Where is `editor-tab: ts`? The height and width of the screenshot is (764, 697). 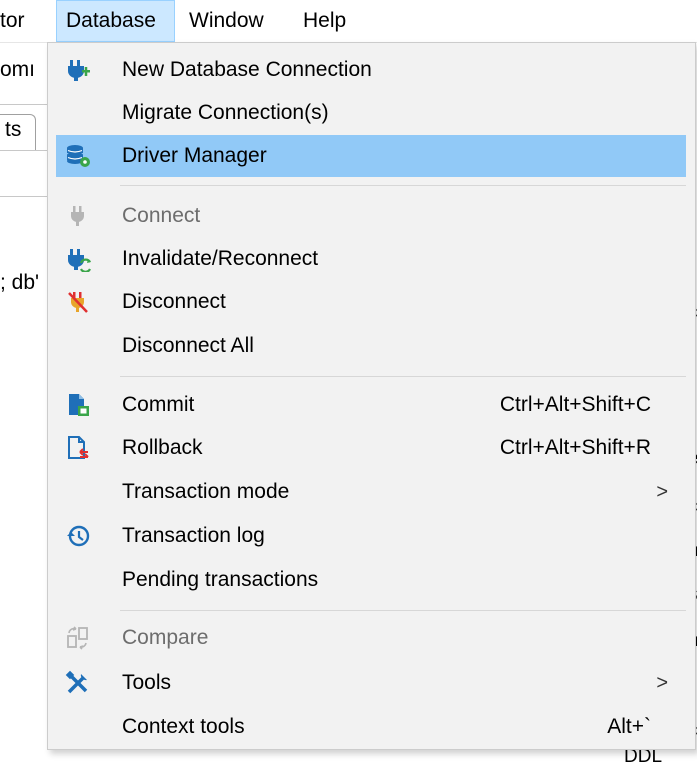 editor-tab: ts is located at coordinates (18, 132).